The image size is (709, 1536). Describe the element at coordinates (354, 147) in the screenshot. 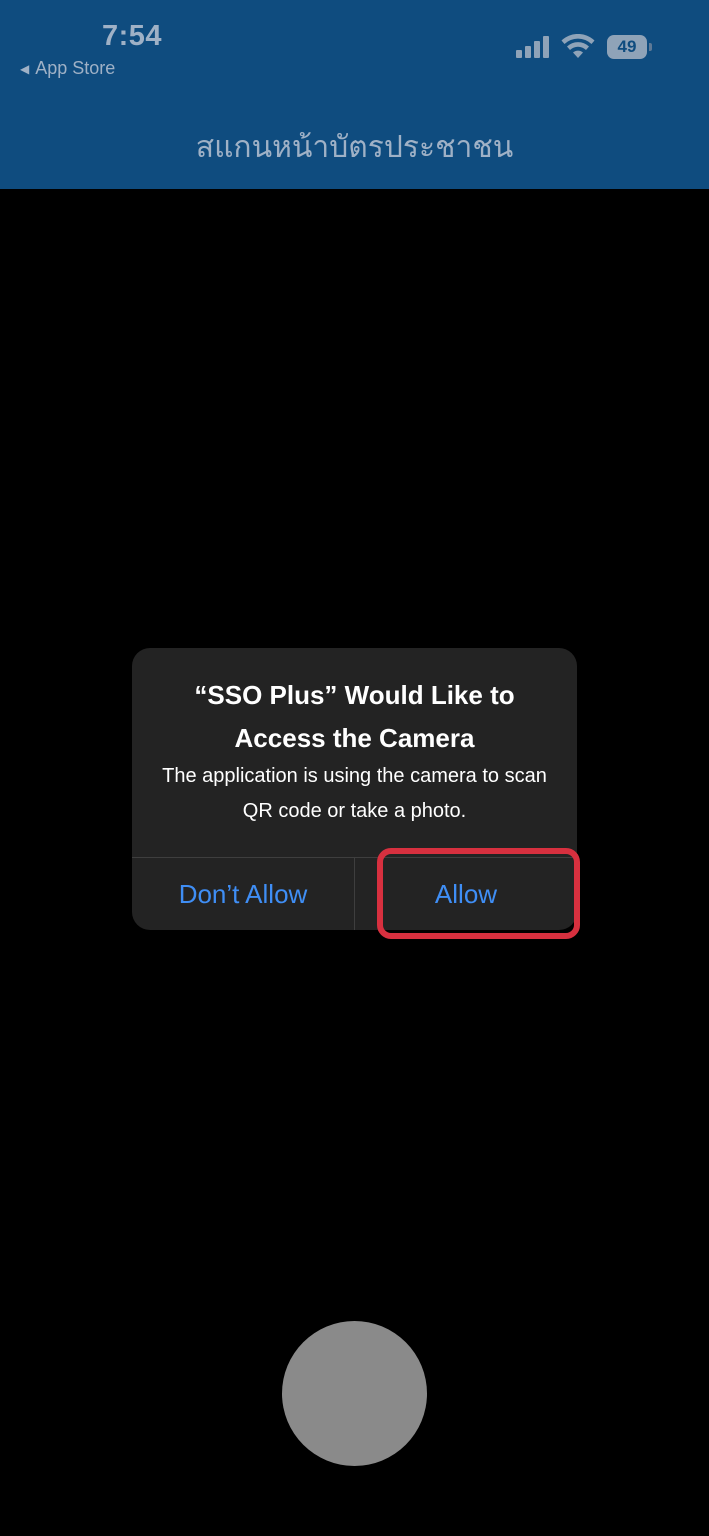

I see `page-title: สแกนหน้าบัตรประชาชน` at that location.